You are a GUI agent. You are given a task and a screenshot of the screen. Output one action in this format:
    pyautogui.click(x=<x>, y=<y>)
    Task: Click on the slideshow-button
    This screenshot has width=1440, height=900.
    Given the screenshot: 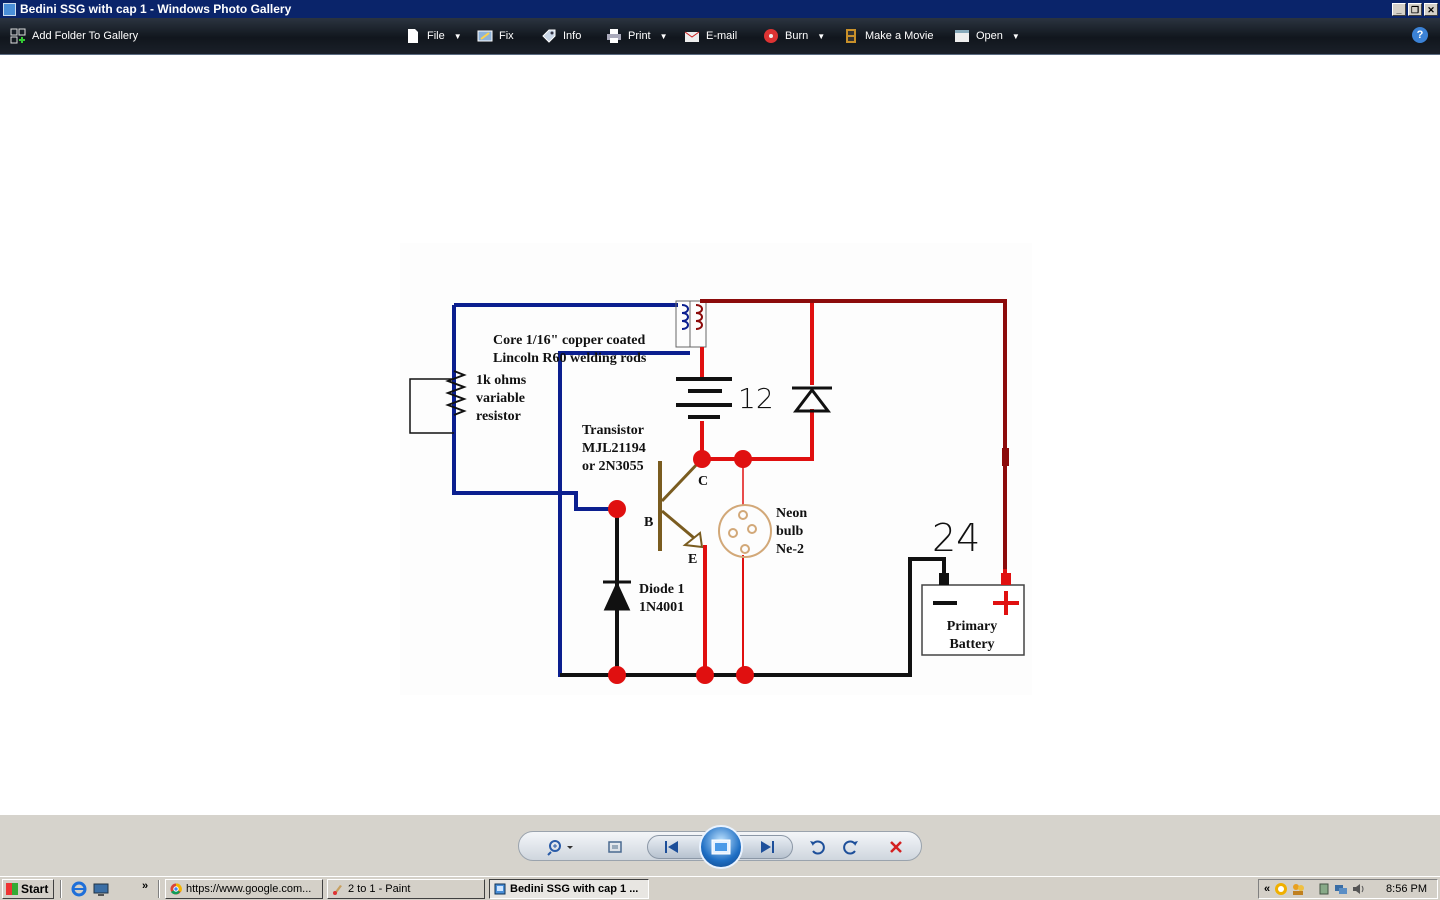 What is the action you would take?
    pyautogui.click(x=721, y=847)
    